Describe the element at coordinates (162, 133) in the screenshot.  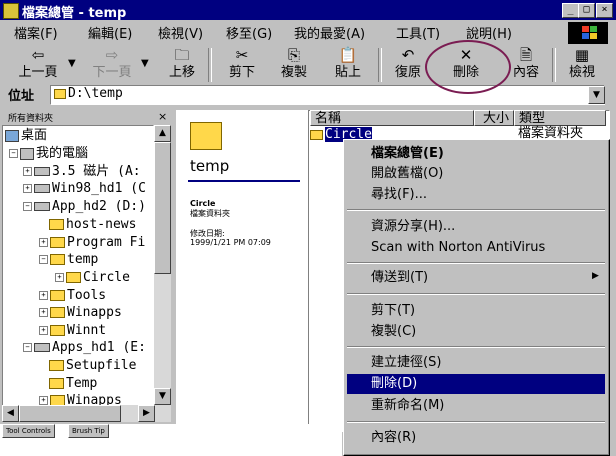
I see `scroll-up-icon: ▲` at that location.